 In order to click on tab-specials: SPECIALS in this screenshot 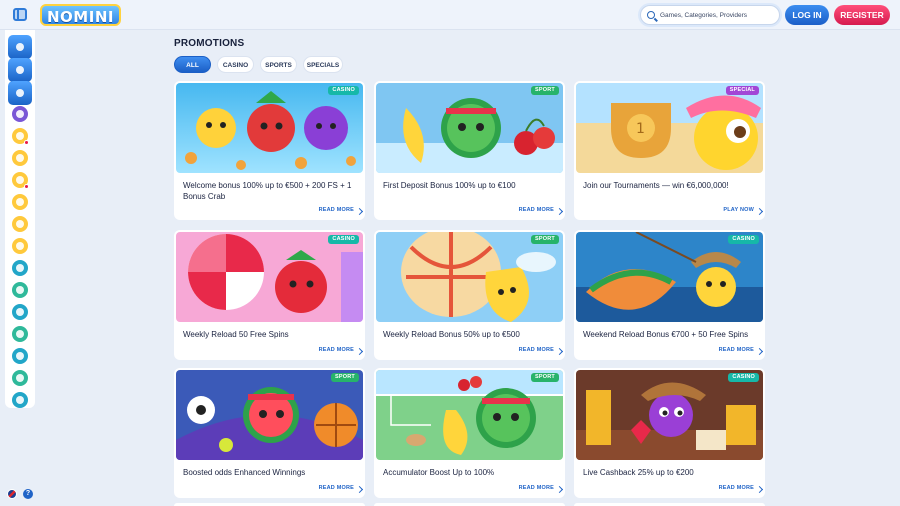, I will do `click(323, 64)`.